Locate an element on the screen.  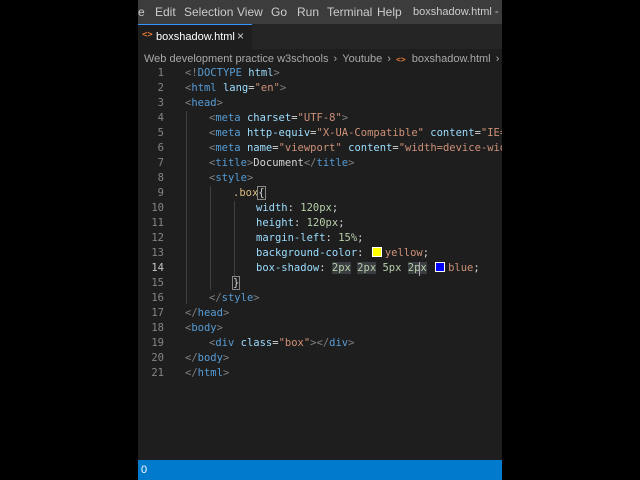
menu-go: Go is located at coordinates (279, 12).